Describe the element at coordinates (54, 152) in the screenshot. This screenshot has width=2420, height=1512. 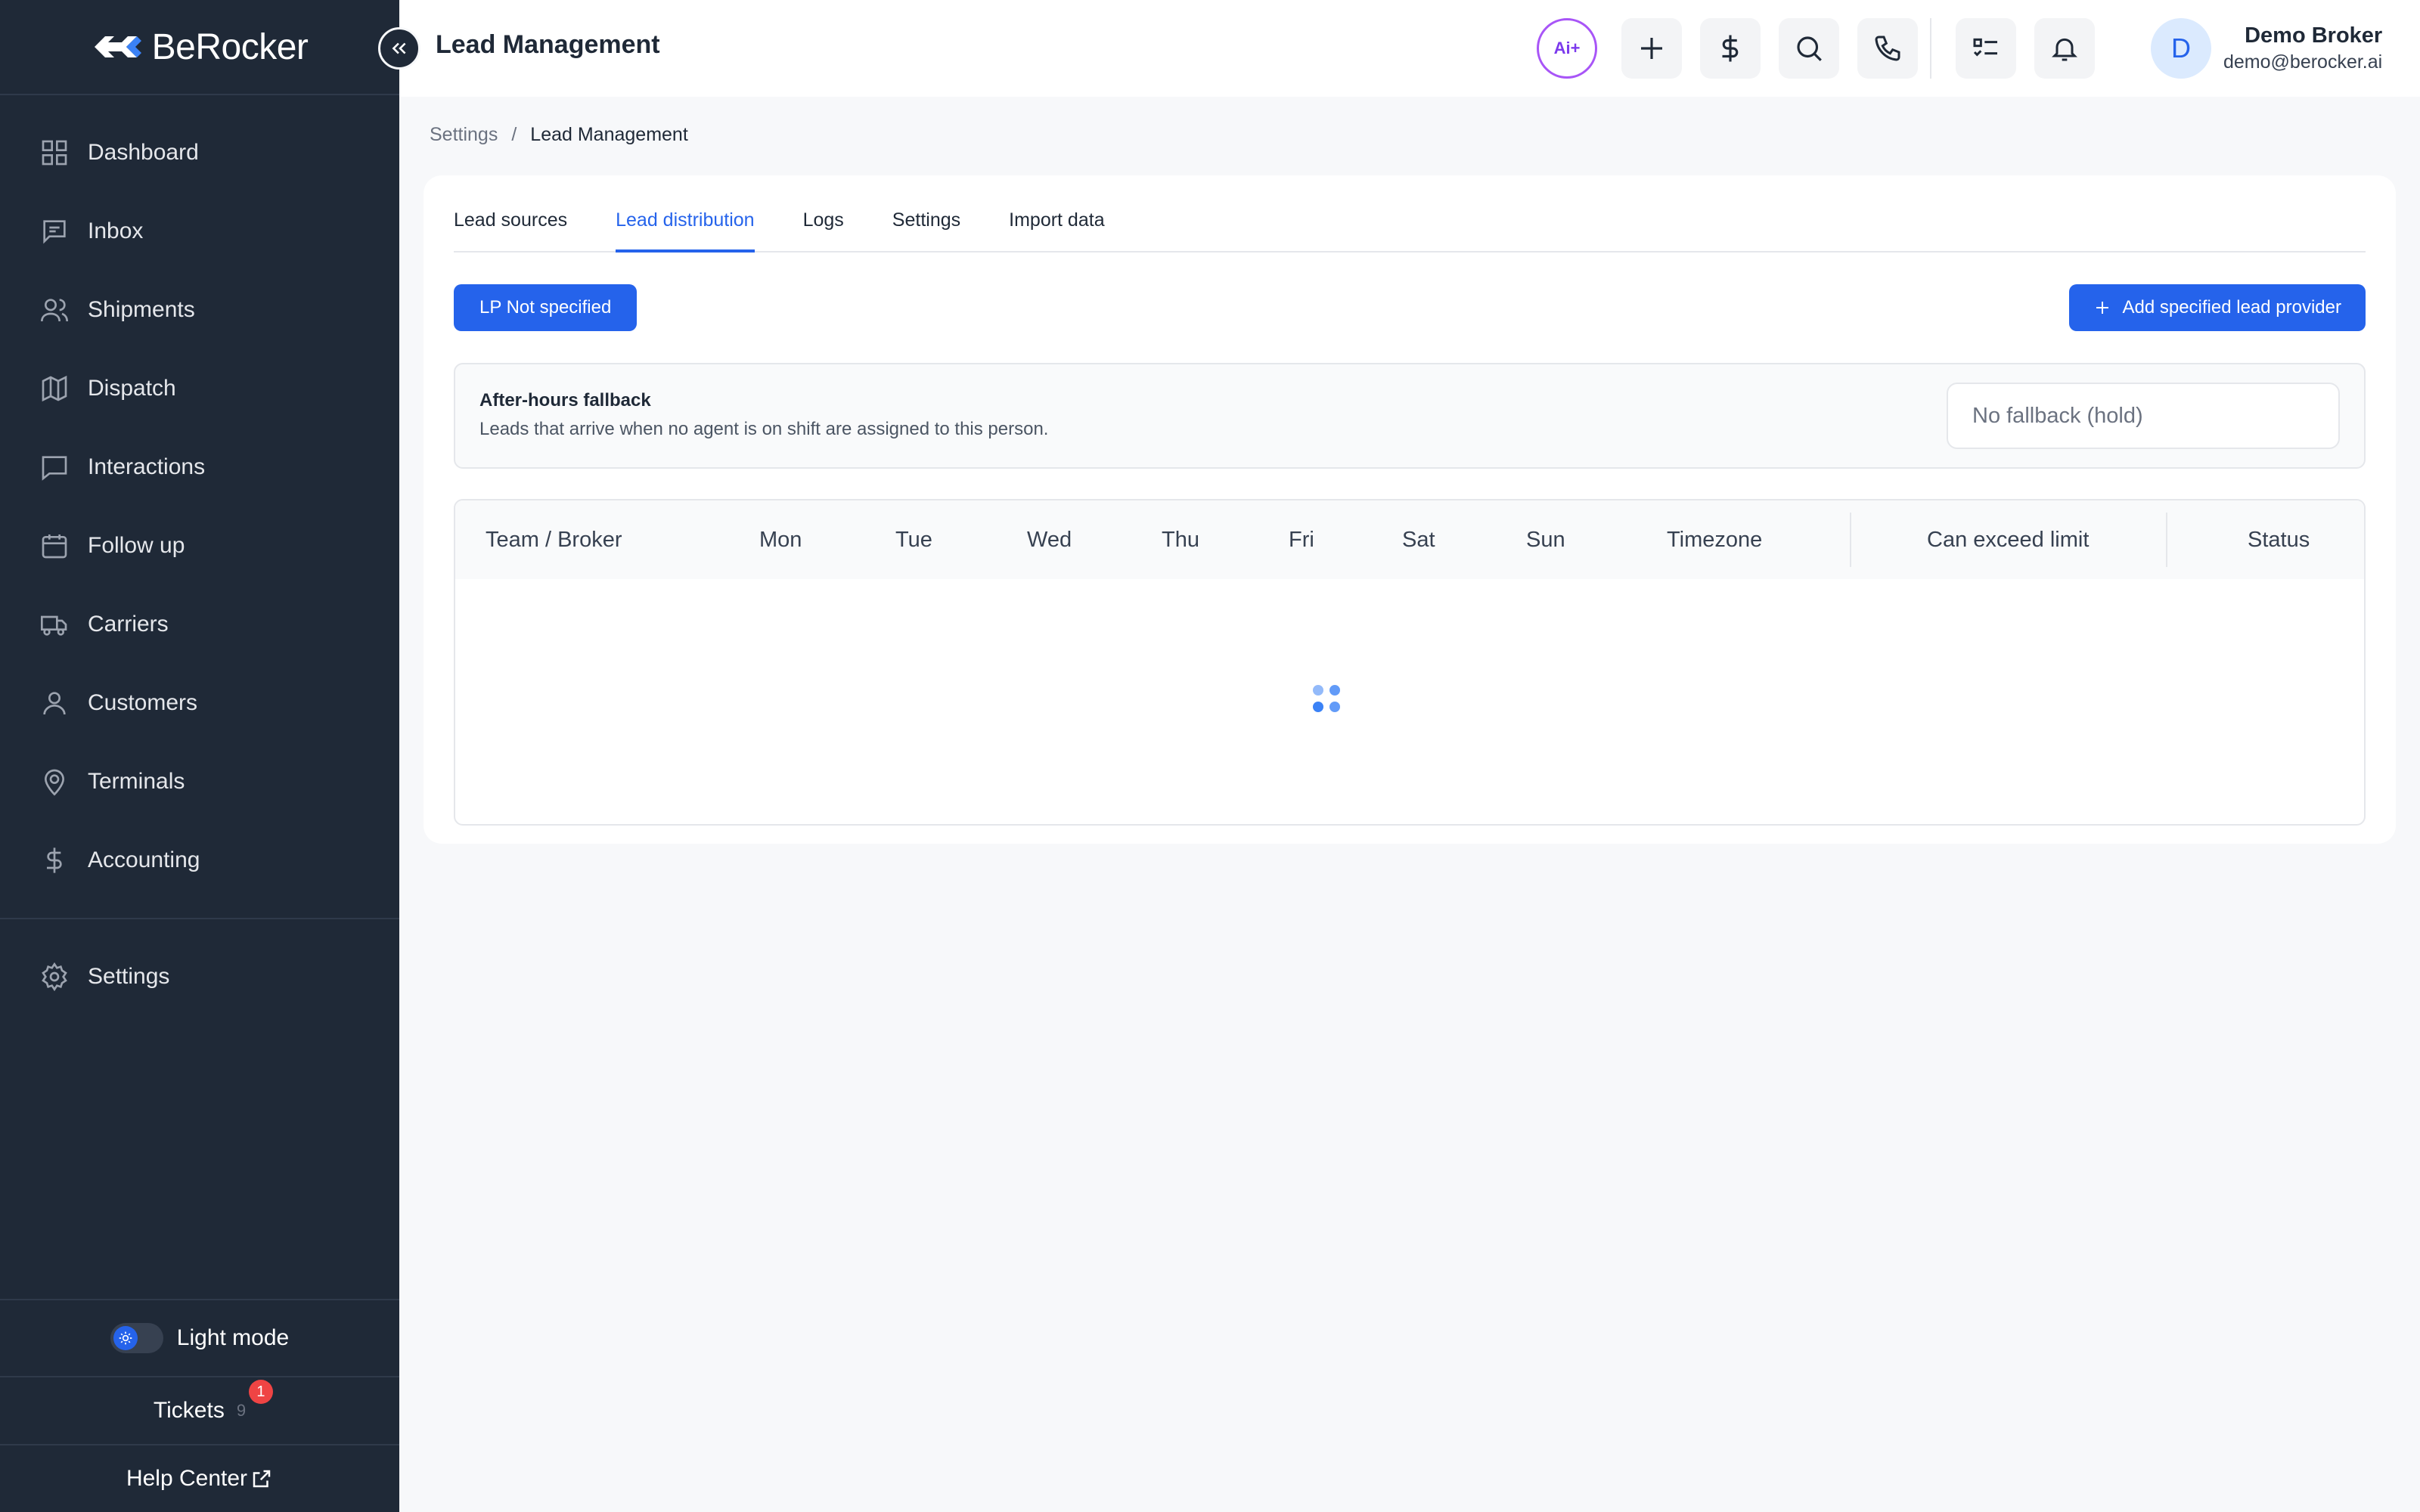
I see `dashboard-icon` at that location.